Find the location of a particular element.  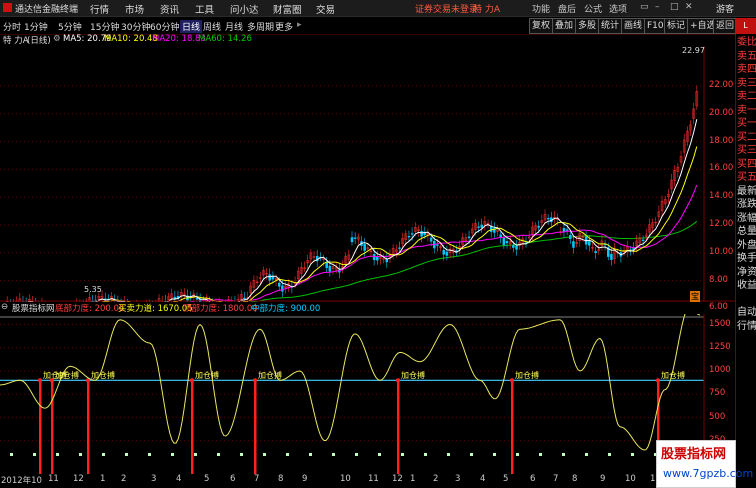

menu-wealth: 财富圈 is located at coordinates (287, 9).